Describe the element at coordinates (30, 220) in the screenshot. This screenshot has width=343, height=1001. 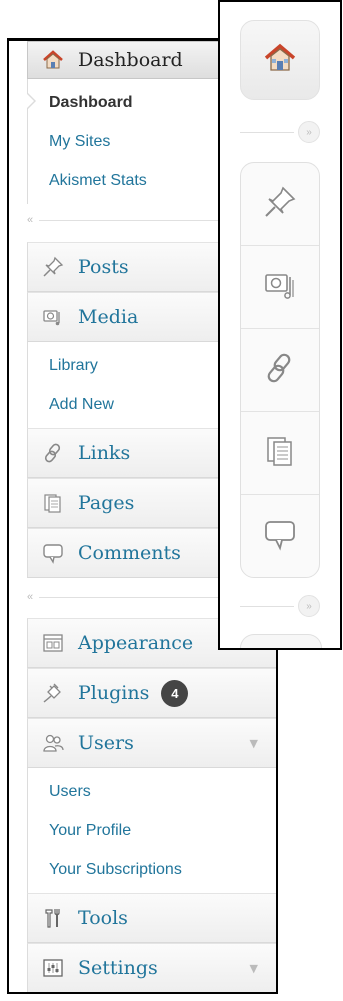
I see `collapse-menu-toggle: «` at that location.